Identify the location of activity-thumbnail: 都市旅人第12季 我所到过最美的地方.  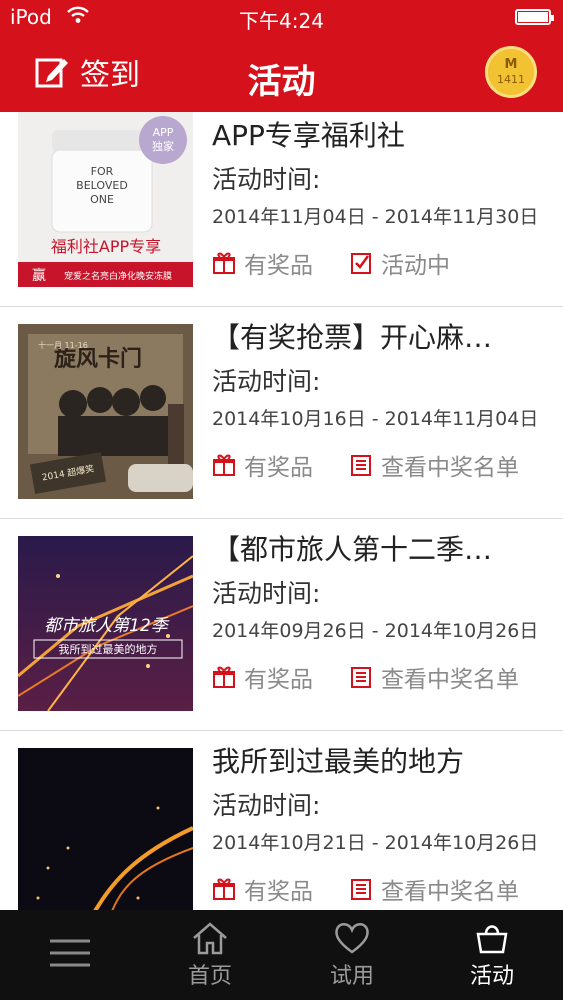
(105, 623).